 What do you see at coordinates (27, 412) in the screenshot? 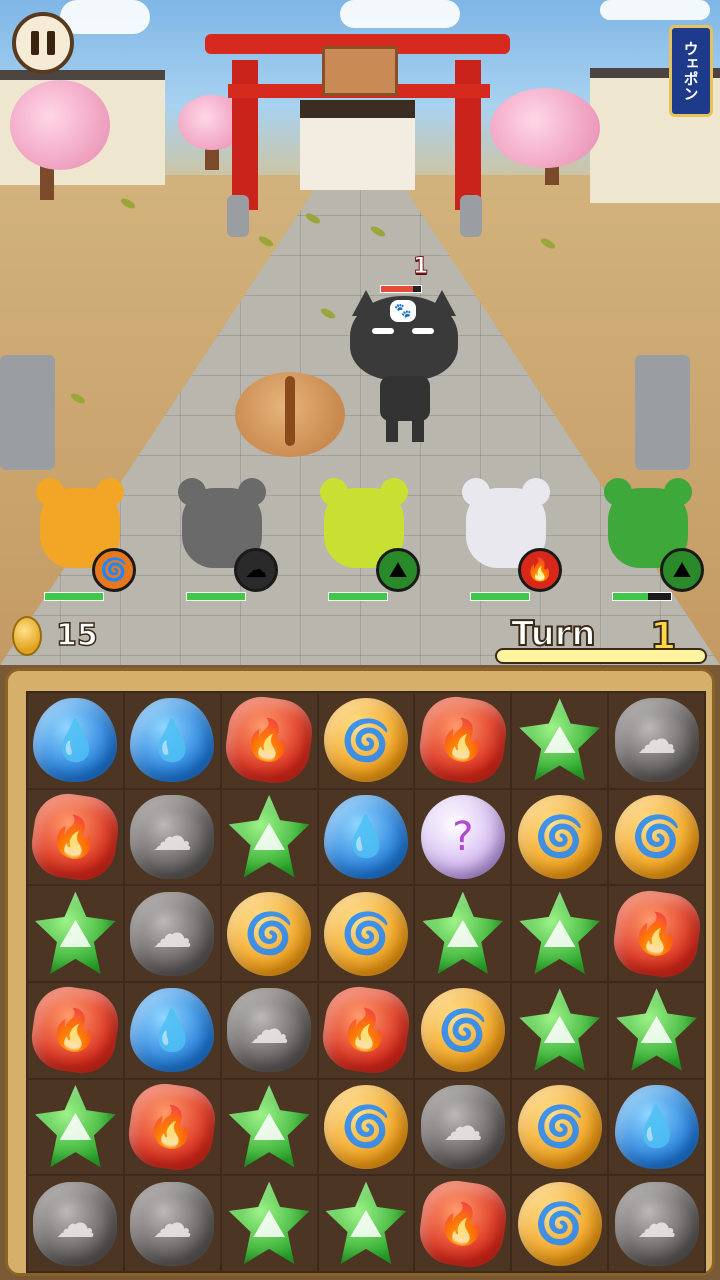
I see `lantern` at bounding box center [27, 412].